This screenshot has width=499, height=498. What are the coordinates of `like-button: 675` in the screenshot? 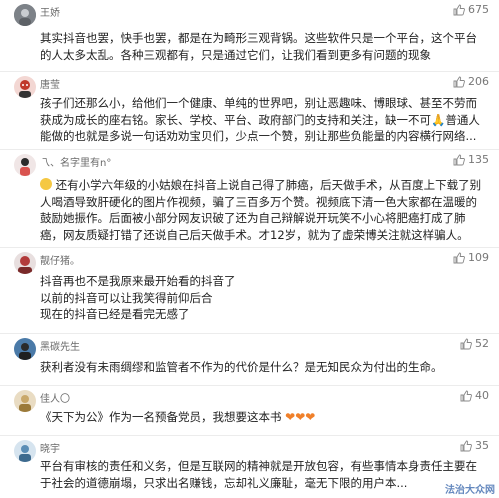 It's located at (471, 9).